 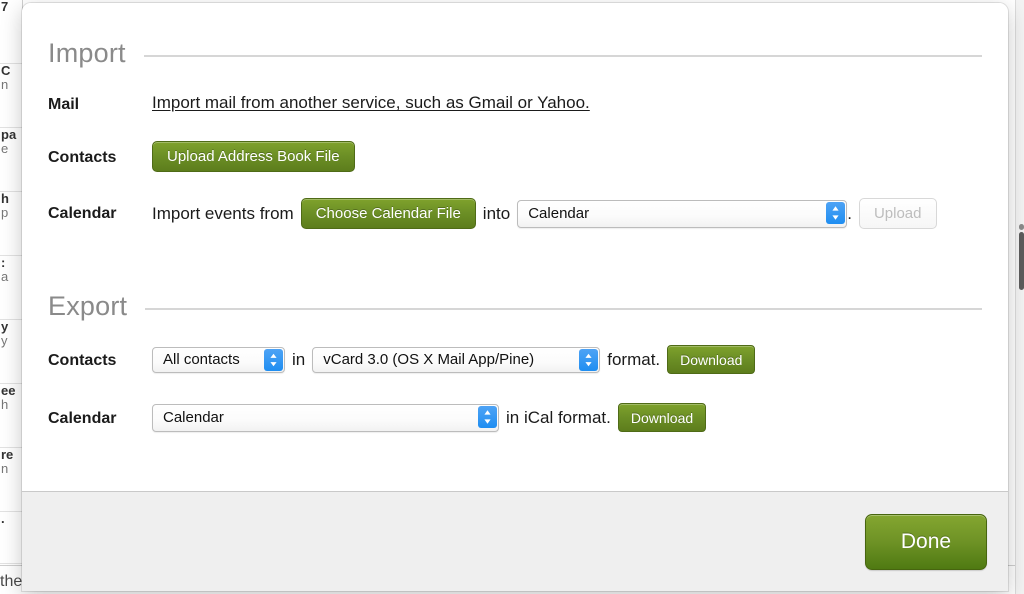 I want to click on export-section-header: Export, so click(x=515, y=306).